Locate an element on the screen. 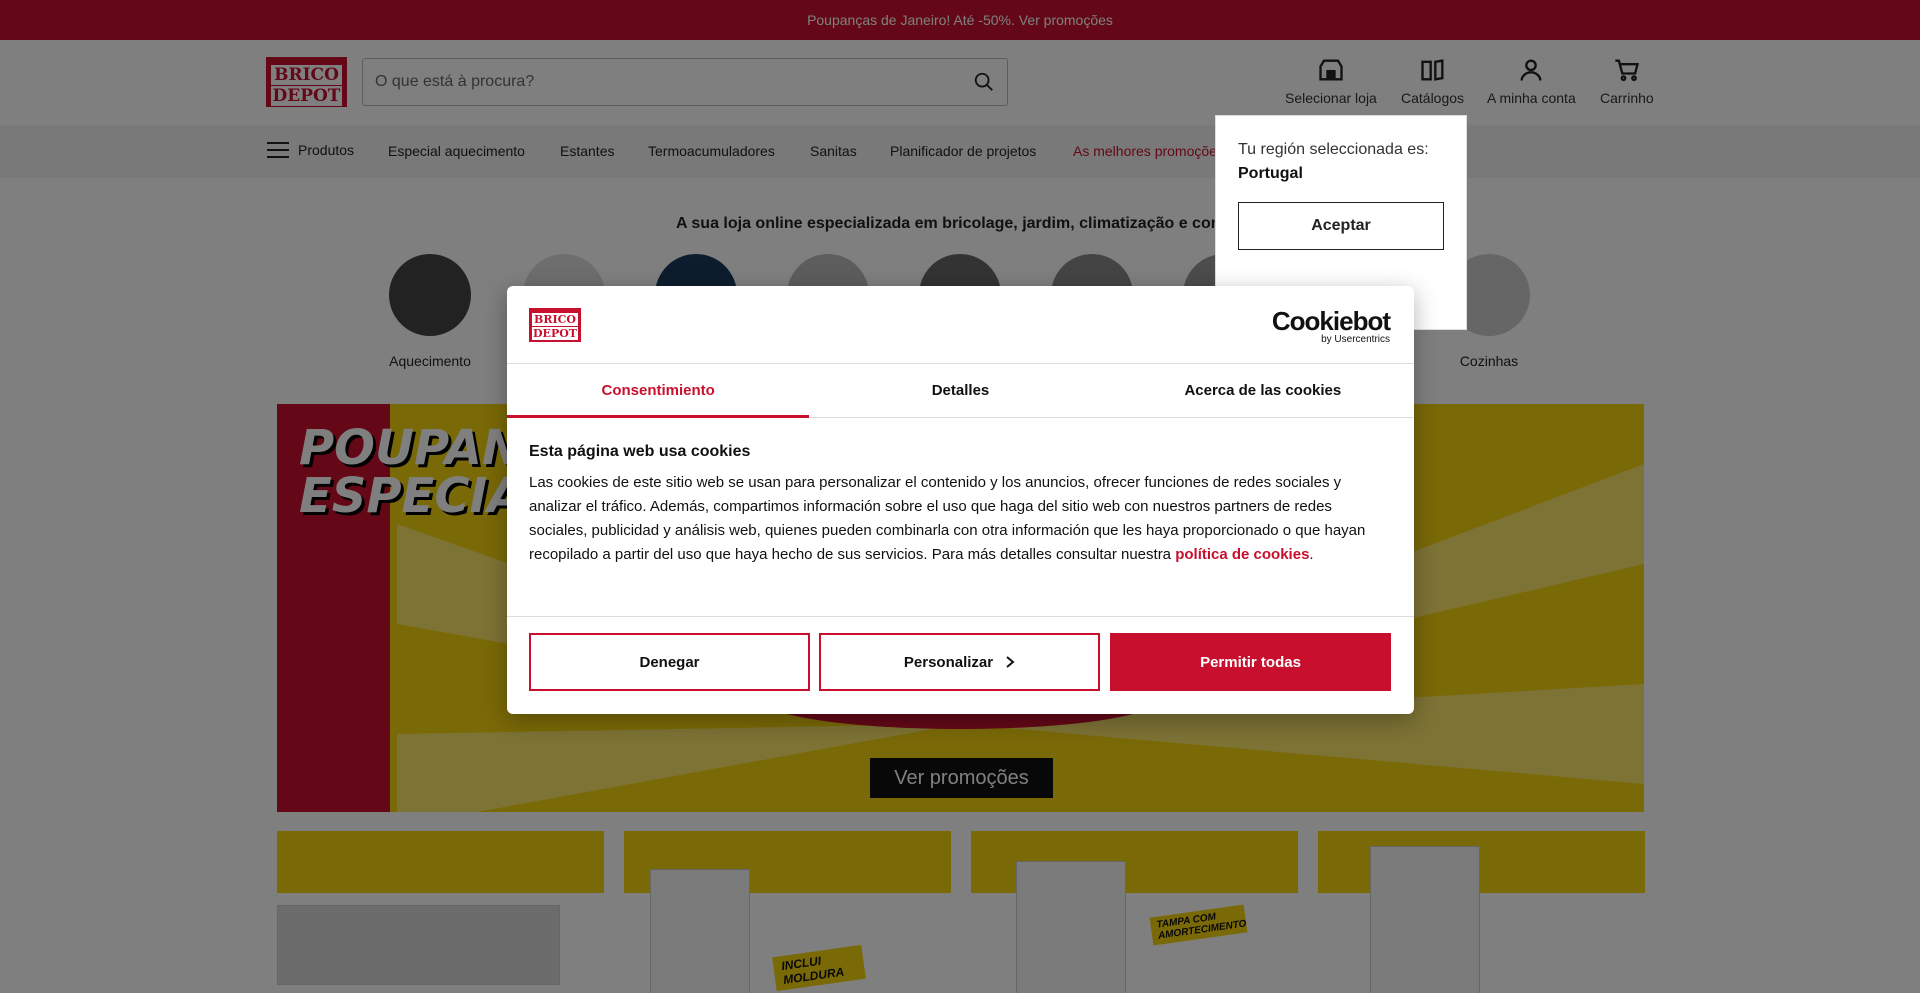 The image size is (1920, 993). cookie-actions: Denegar Personalizar Permitir todas is located at coordinates (960, 665).